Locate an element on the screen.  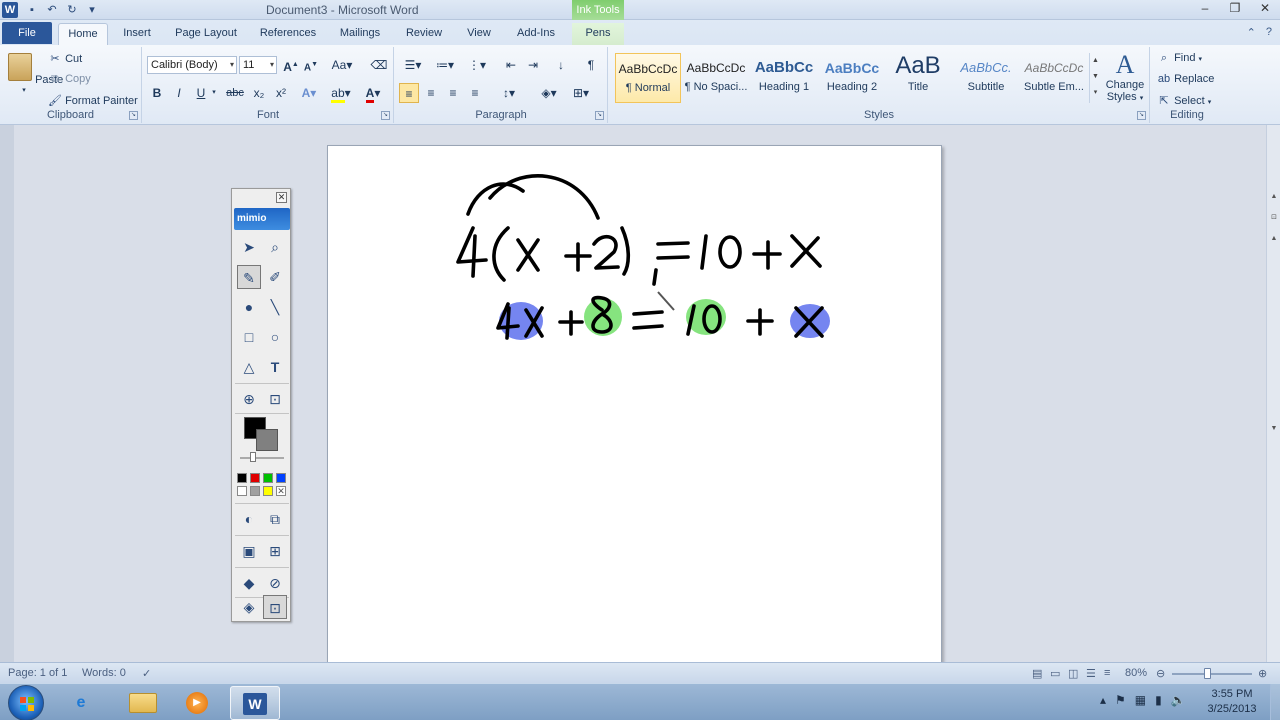
mimio-close-icon: ✕ is located at coordinates (281, 197).